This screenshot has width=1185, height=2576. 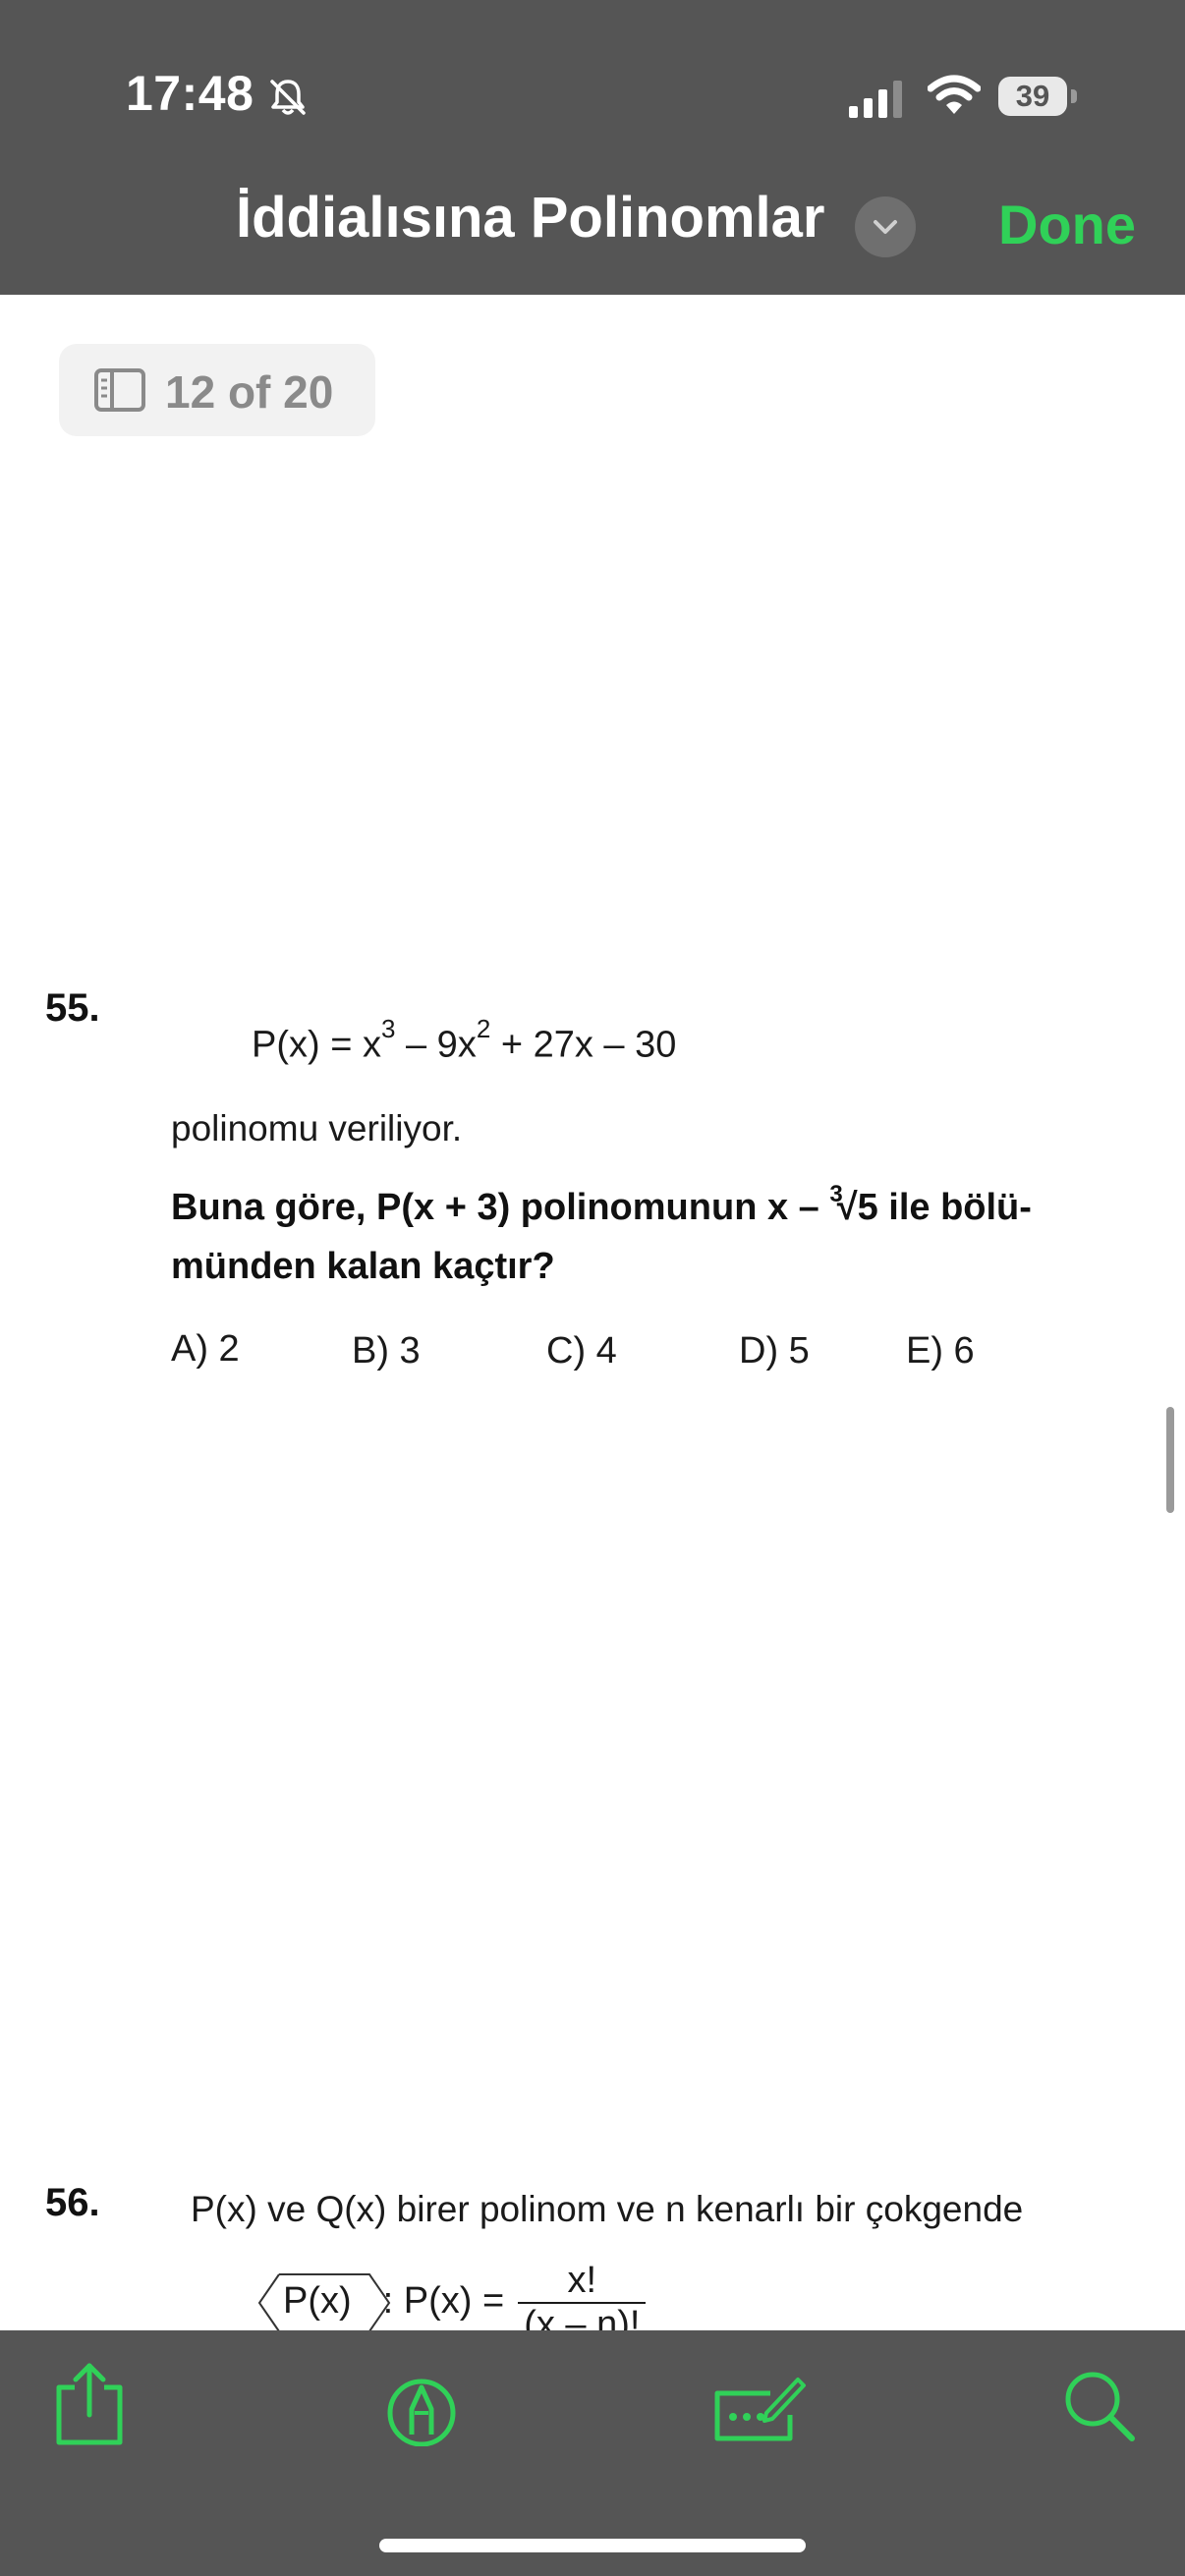 What do you see at coordinates (422, 2402) in the screenshot?
I see `markup-icon` at bounding box center [422, 2402].